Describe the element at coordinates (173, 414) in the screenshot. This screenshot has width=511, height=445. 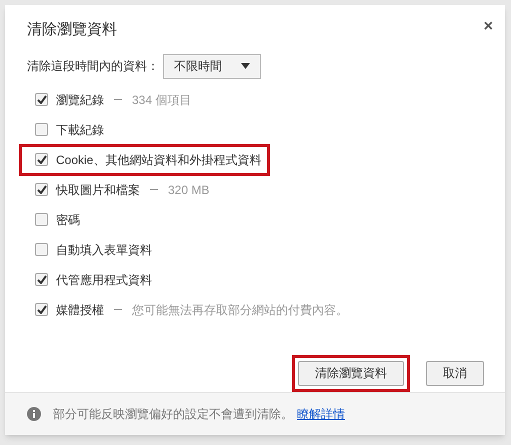
I see `footer-note: 部分可能反映瀏覽偏好的設定不會遭到清除。` at that location.